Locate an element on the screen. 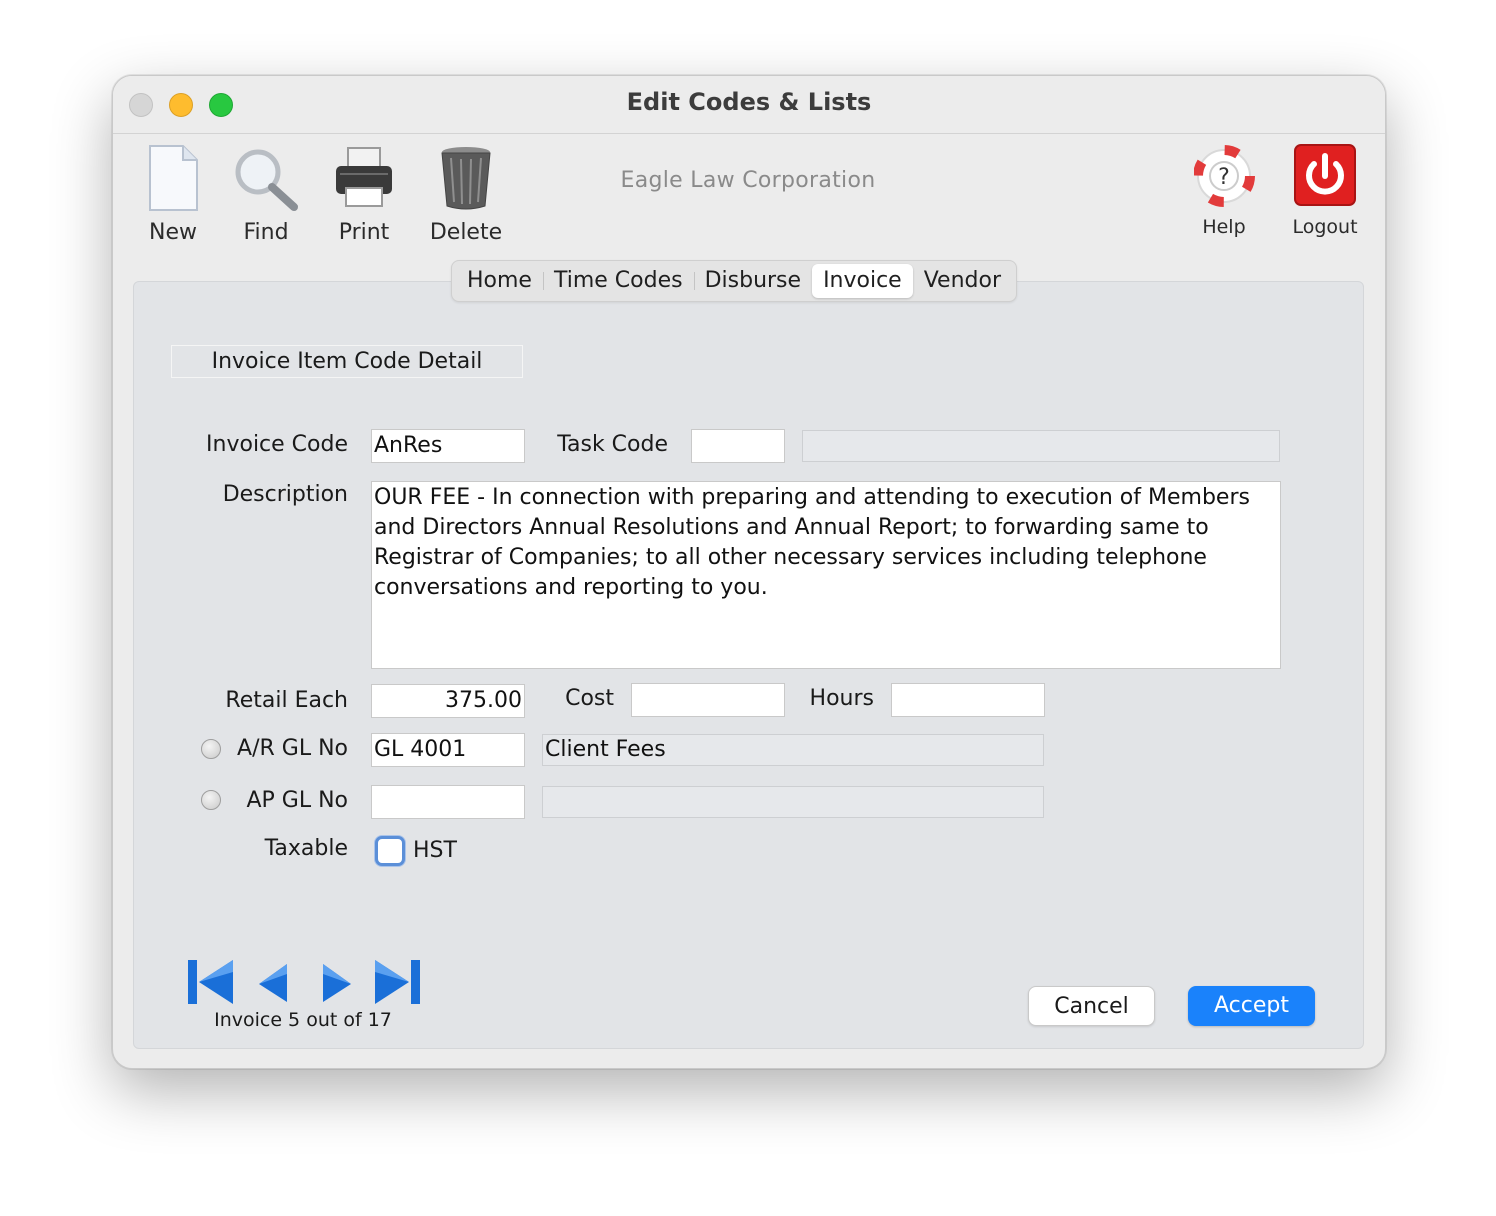 The height and width of the screenshot is (1216, 1496). company-name: Eagle Law Corporation is located at coordinates (748, 180).